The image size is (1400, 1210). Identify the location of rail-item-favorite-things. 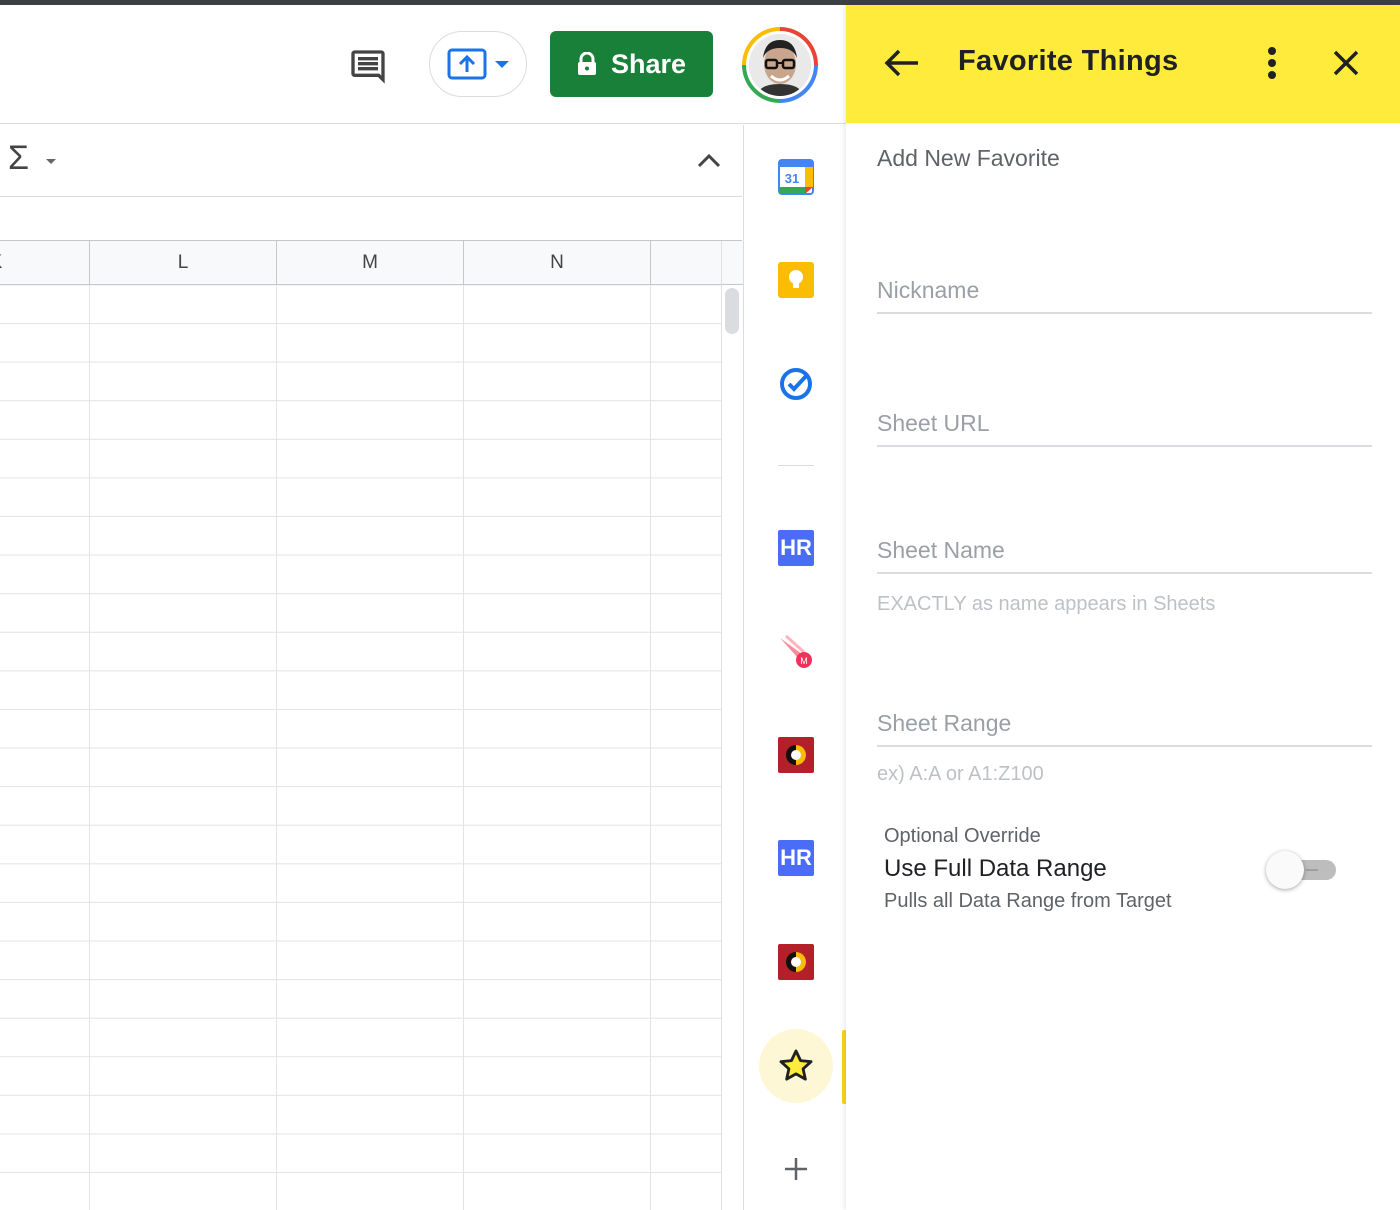
(796, 1066).